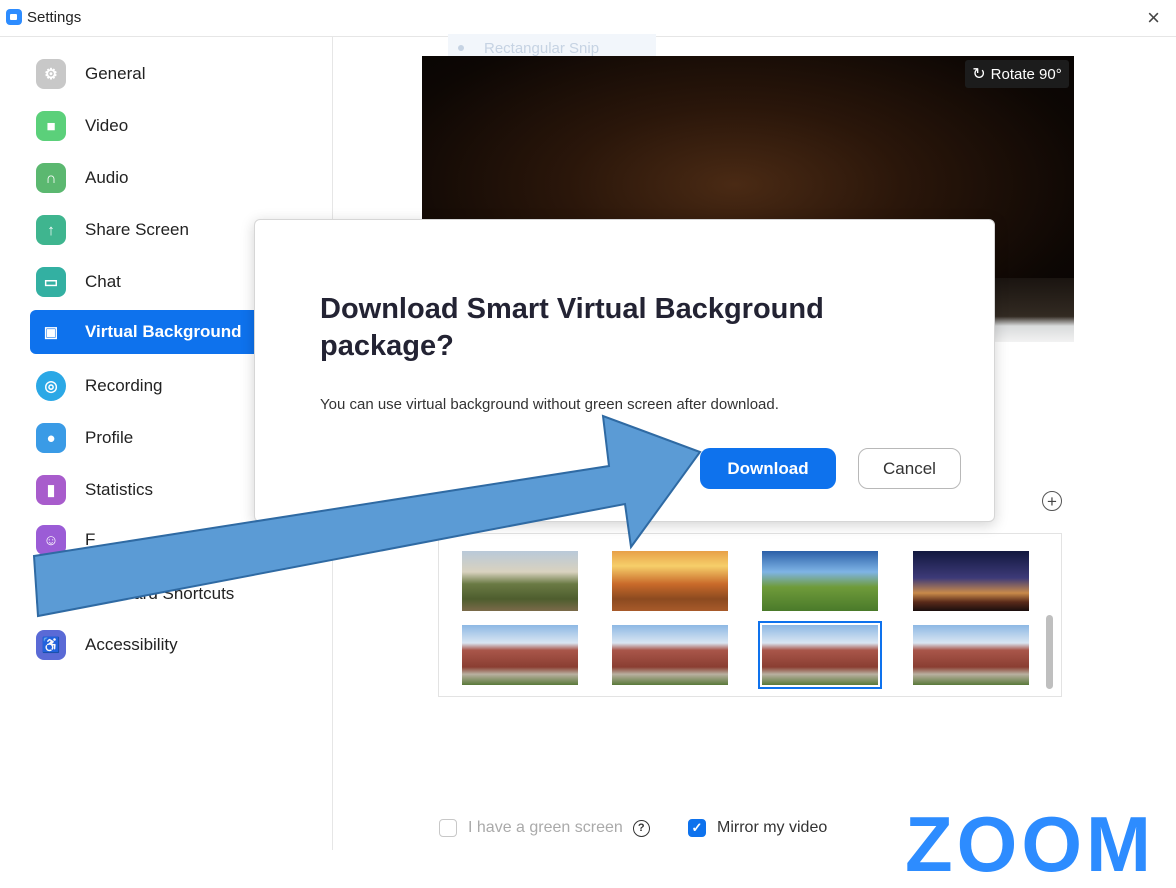 This screenshot has width=1176, height=888. What do you see at coordinates (51, 282) in the screenshot?
I see `chat-bubble-icon: ▭` at bounding box center [51, 282].